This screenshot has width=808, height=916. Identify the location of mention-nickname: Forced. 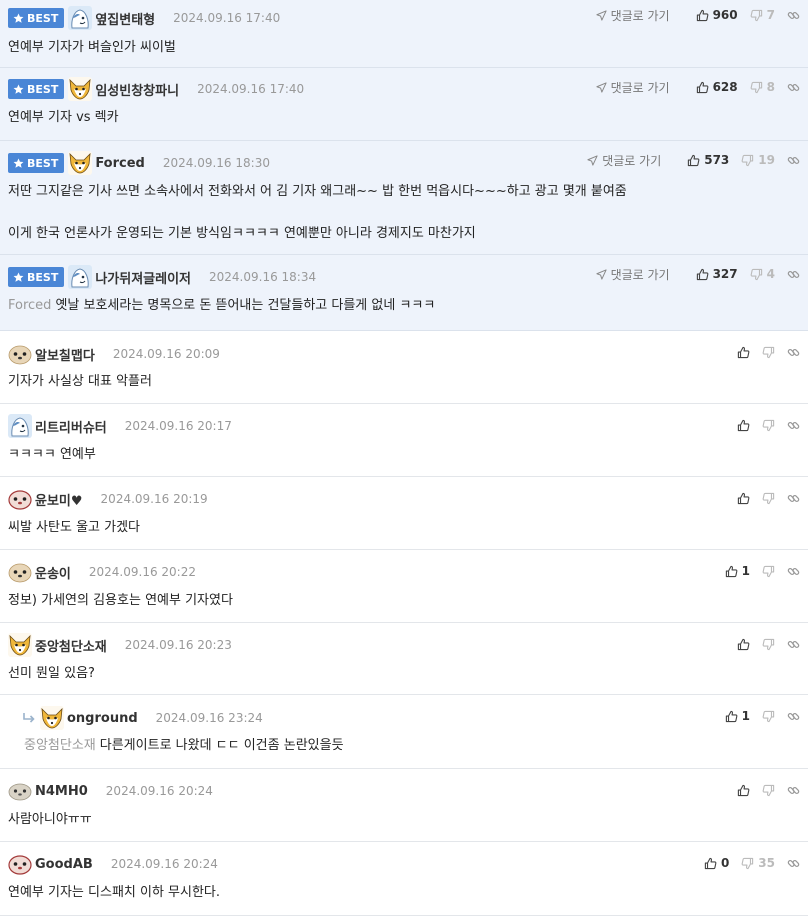
(29, 305).